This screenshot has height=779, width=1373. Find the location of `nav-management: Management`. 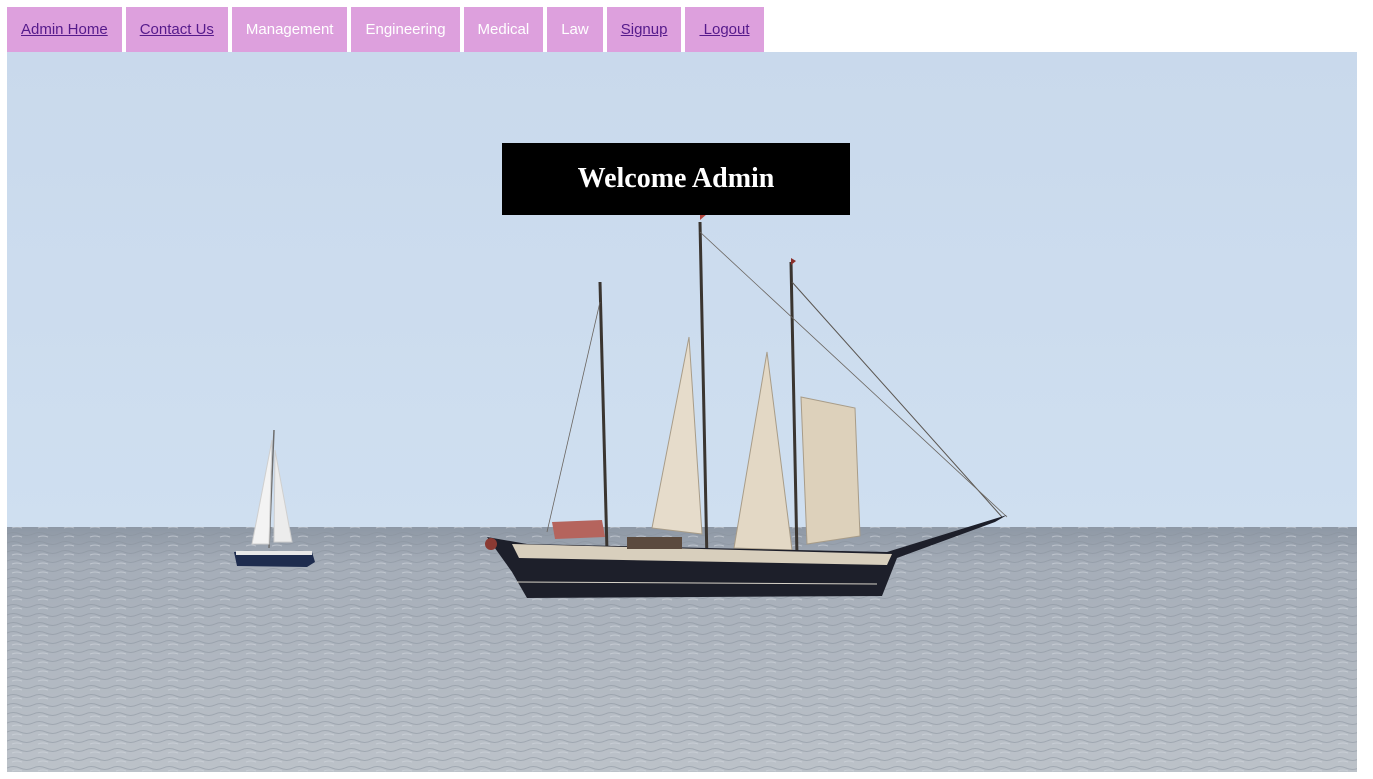

nav-management: Management is located at coordinates (289, 29).